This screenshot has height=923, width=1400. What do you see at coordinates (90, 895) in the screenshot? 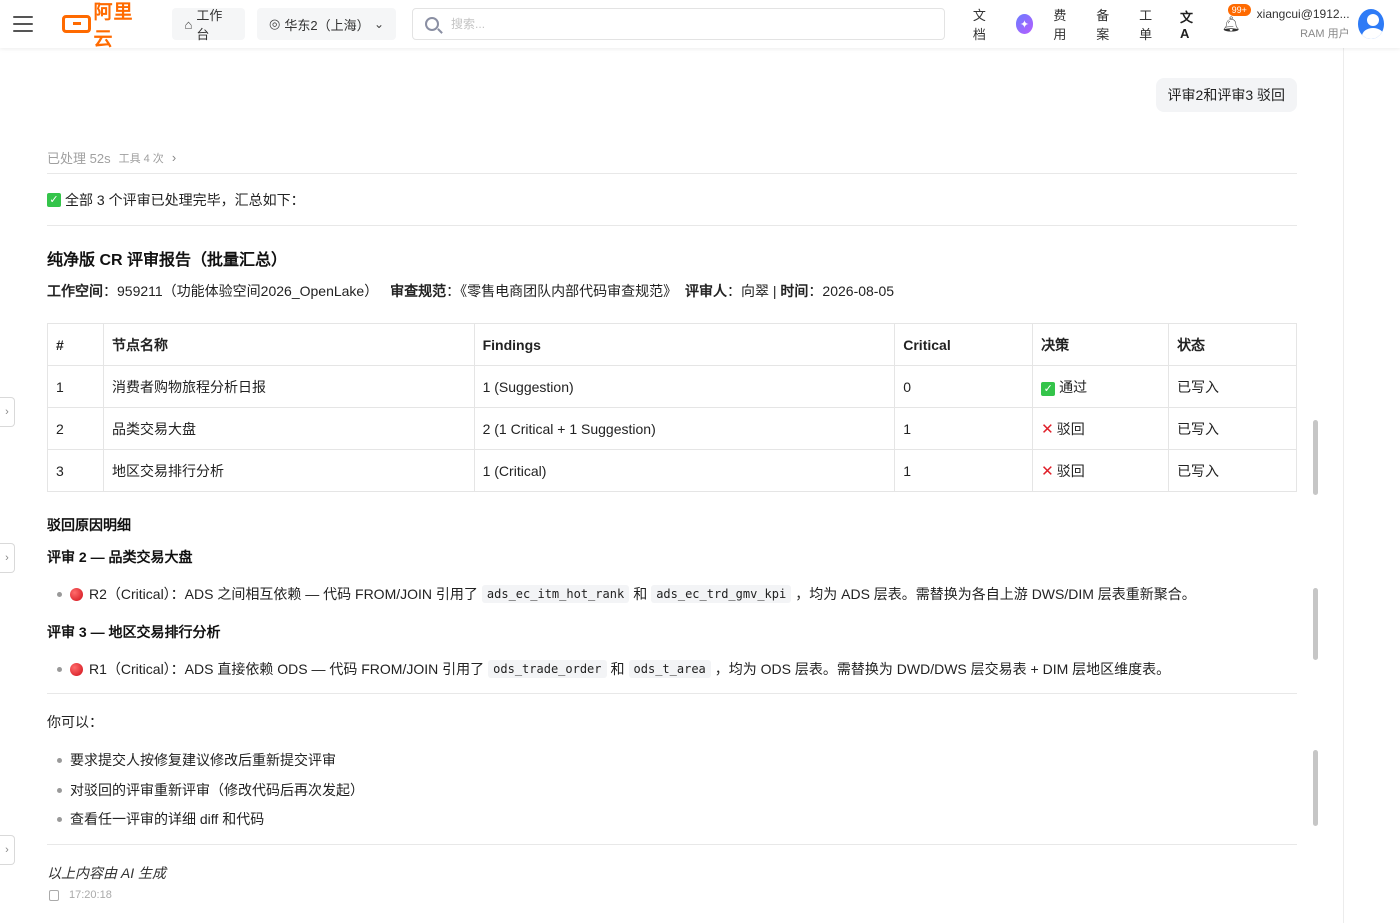
I see `message-timestamp: 17:20:18` at bounding box center [90, 895].